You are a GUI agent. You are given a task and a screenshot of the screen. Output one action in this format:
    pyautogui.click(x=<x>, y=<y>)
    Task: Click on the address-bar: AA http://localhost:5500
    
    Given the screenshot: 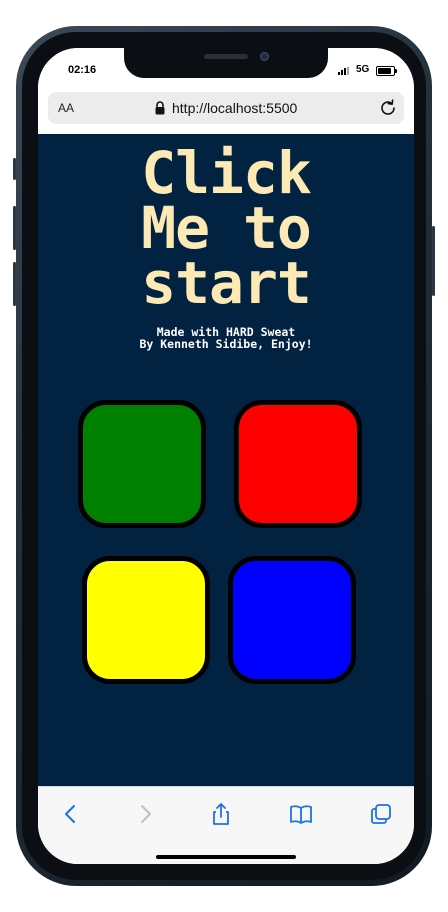 What is the action you would take?
    pyautogui.click(x=226, y=108)
    